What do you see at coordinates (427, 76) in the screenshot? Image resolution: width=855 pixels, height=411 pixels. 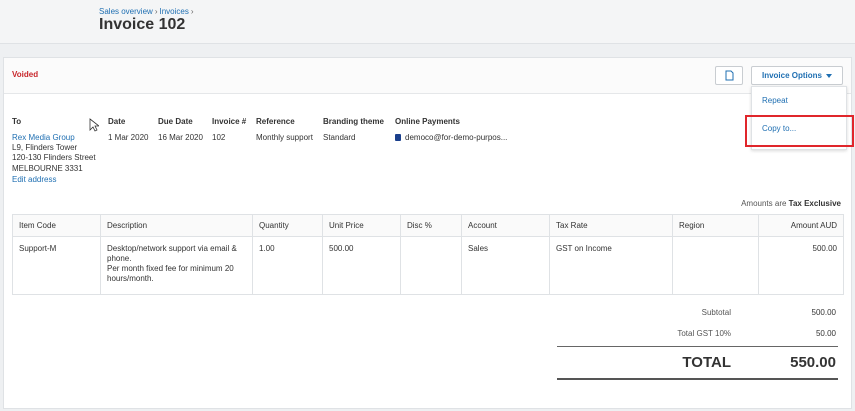 I see `invoice-topbar: Voided Invoice Options` at bounding box center [427, 76].